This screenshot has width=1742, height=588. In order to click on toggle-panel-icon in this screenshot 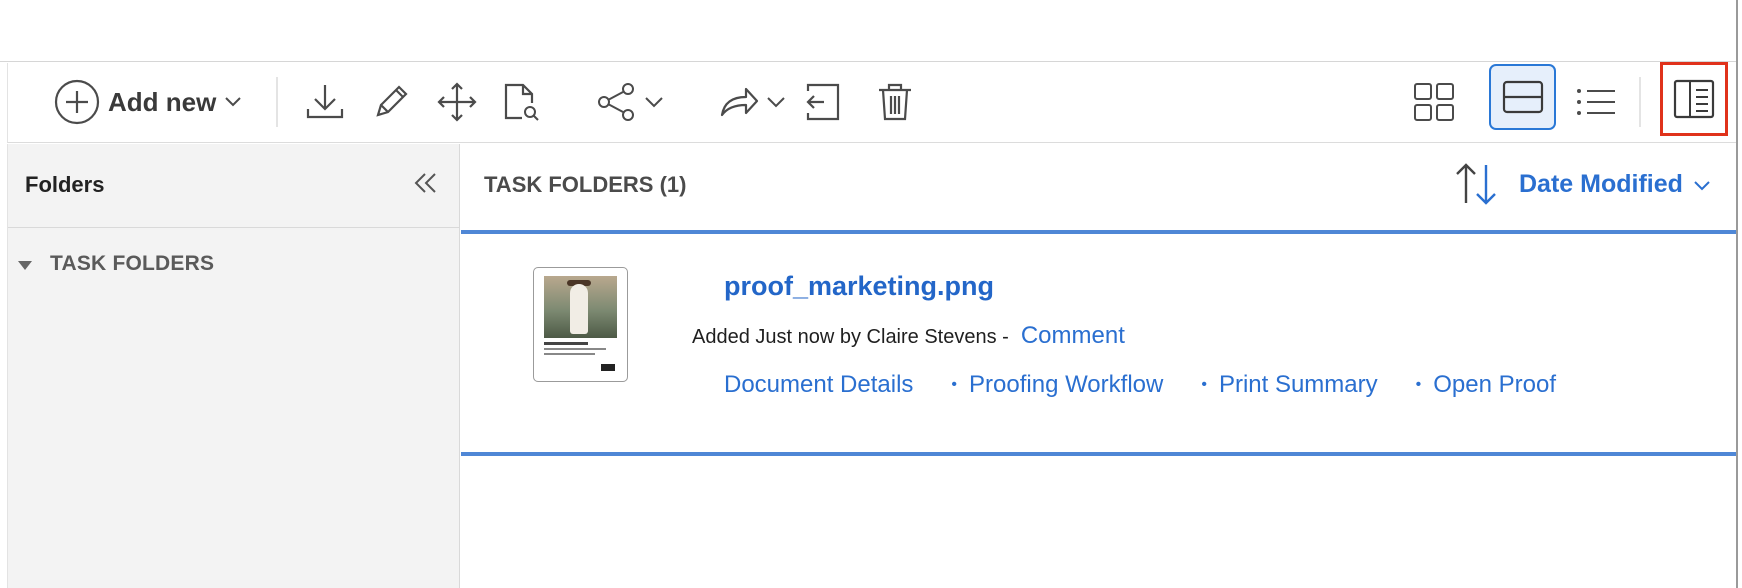, I will do `click(1694, 99)`.